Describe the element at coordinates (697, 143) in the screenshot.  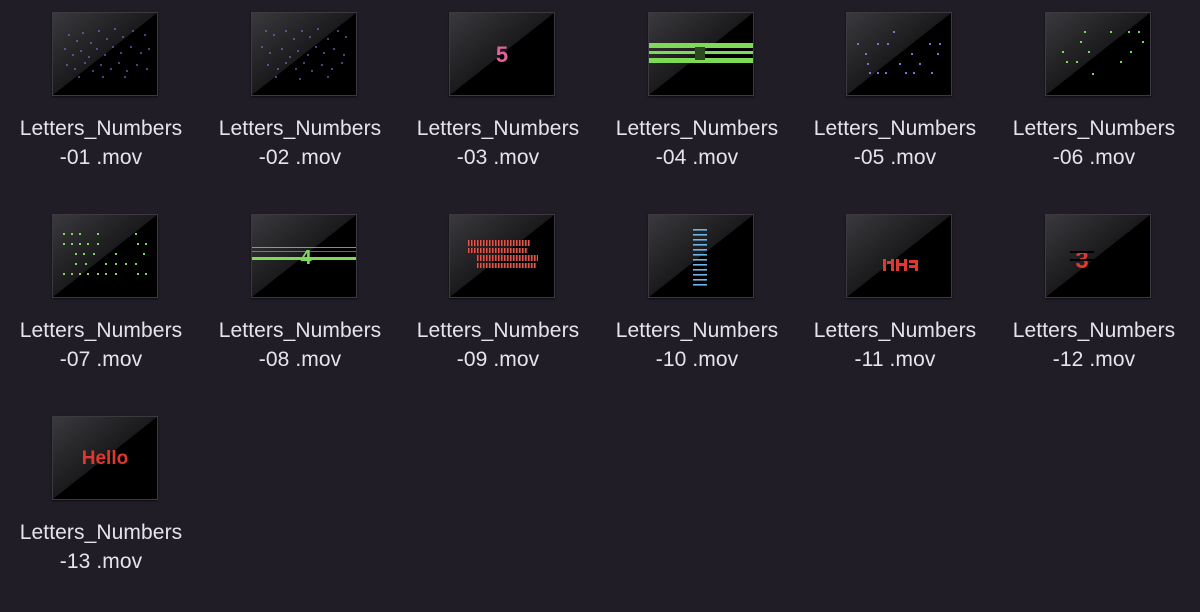
I see `file-name: Letters_Numbers -04 .mov` at that location.